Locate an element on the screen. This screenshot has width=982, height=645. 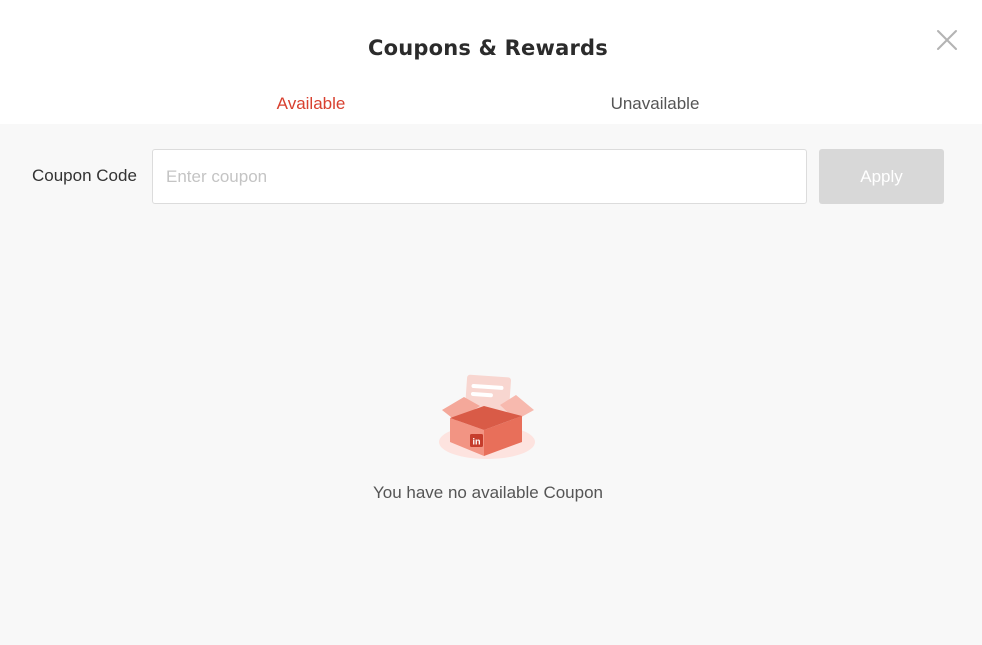
close-button is located at coordinates (947, 40).